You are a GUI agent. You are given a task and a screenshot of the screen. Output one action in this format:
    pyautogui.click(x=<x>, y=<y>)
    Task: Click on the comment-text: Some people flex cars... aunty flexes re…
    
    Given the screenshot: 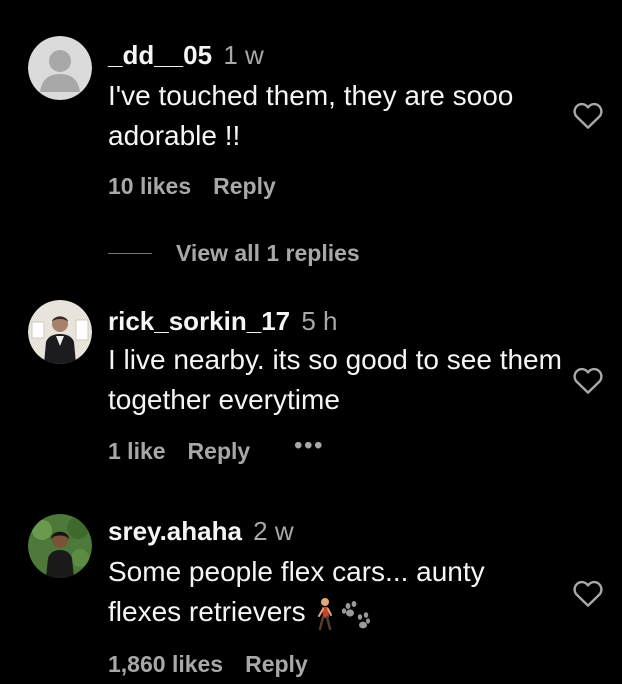 What is the action you would take?
    pyautogui.click(x=330, y=592)
    